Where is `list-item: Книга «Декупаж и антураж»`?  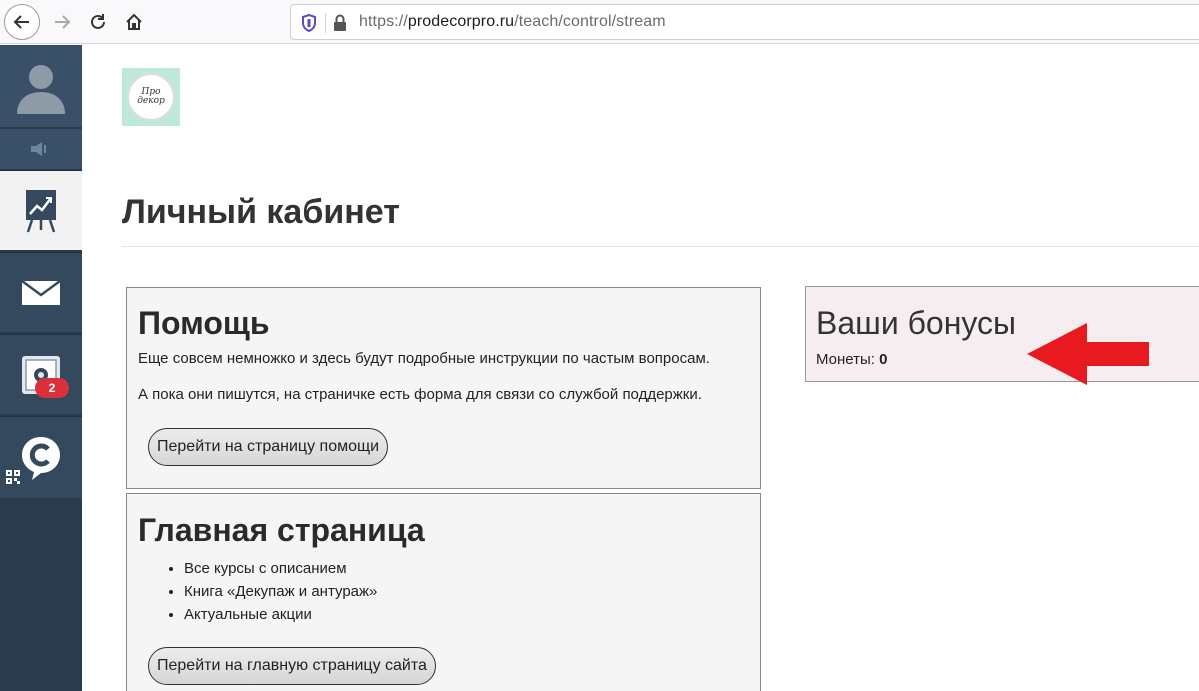 list-item: Книга «Декупаж и антураж» is located at coordinates (280, 591).